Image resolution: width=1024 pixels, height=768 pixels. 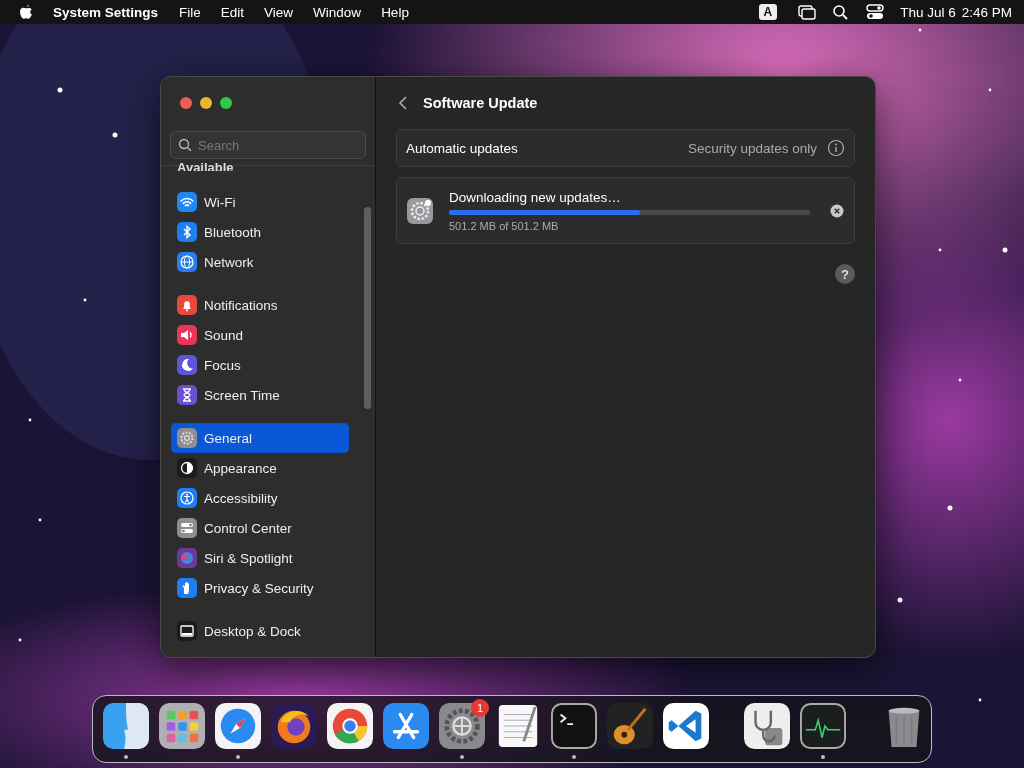 What do you see at coordinates (837, 210) in the screenshot?
I see `cancel-button` at bounding box center [837, 210].